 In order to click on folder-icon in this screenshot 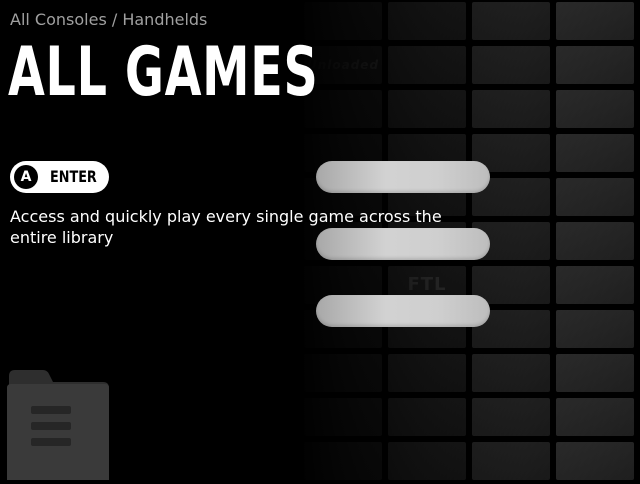, I will do `click(57, 424)`.